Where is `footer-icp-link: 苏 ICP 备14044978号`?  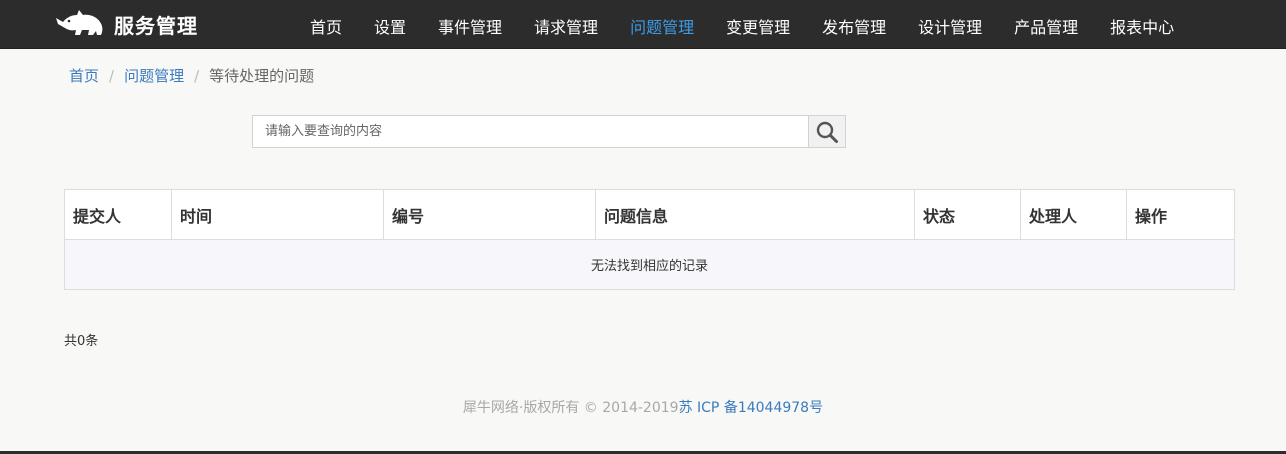 footer-icp-link: 苏 ICP 备14044978号 is located at coordinates (751, 408).